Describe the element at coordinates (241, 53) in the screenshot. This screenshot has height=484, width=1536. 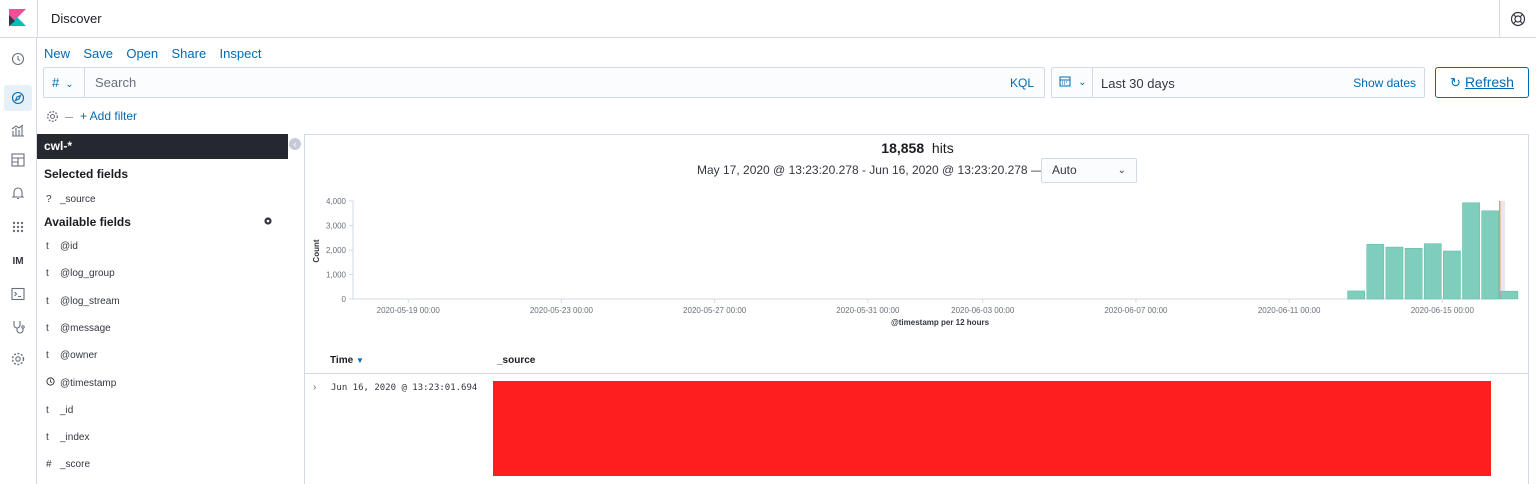
I see `inspect-button: Inspect` at that location.